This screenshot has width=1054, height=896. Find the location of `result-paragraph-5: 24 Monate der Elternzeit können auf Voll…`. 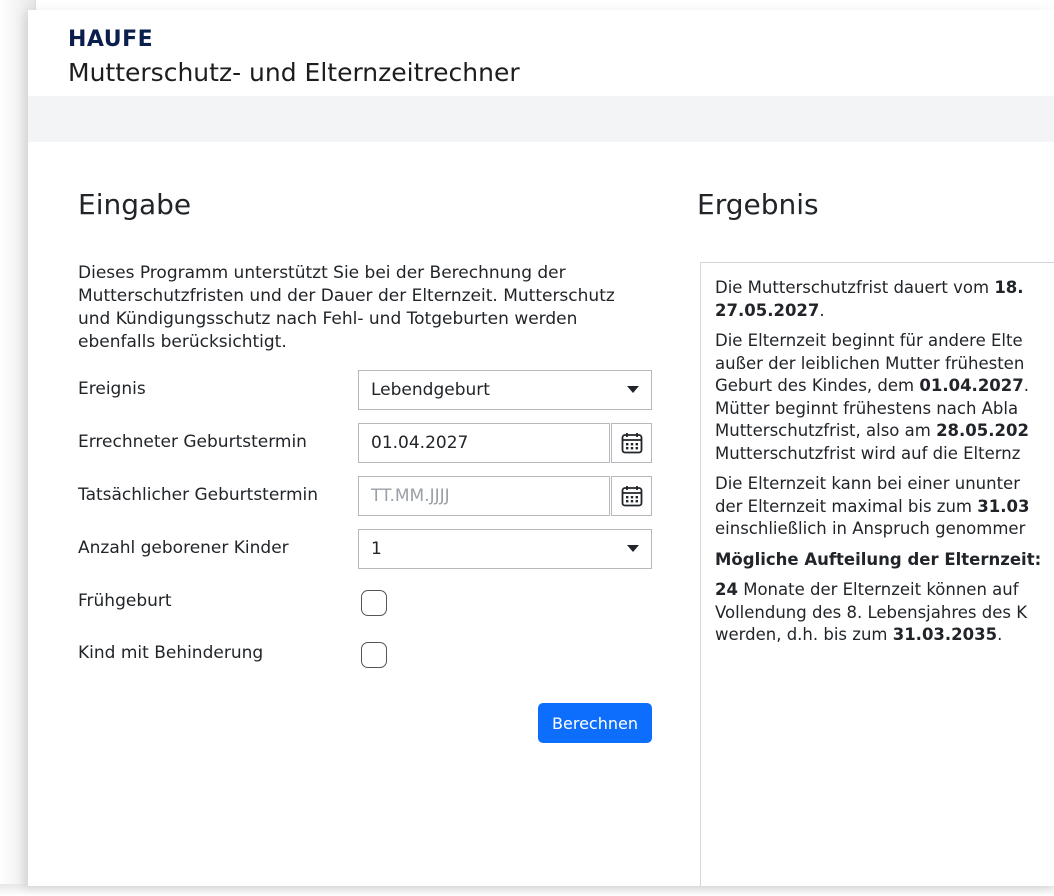

result-paragraph-5: 24 Monate der Elternzeit können auf Voll… is located at coordinates (884, 613).